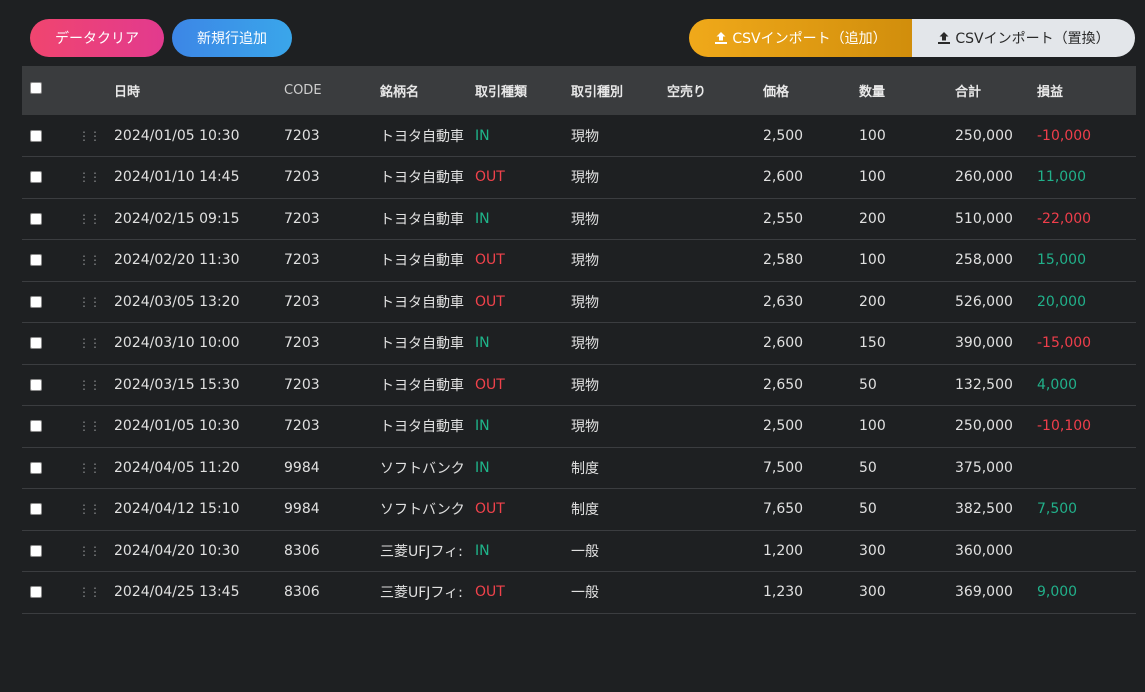  Describe the element at coordinates (199, 551) in the screenshot. I see `cell-datetime: 2024/04/20 10:30` at that location.